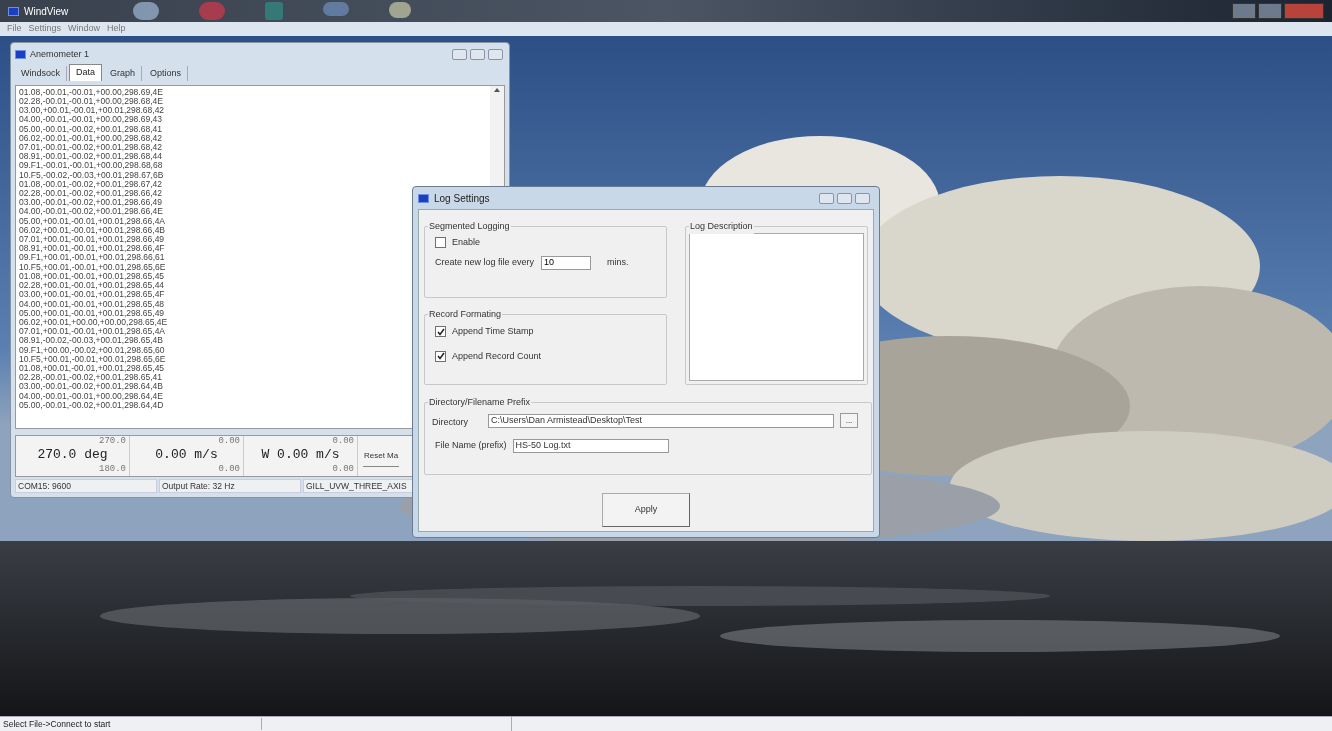 The width and height of the screenshot is (1332, 731). Describe the element at coordinates (466, 242) in the screenshot. I see `checkbox-label: Enable` at that location.